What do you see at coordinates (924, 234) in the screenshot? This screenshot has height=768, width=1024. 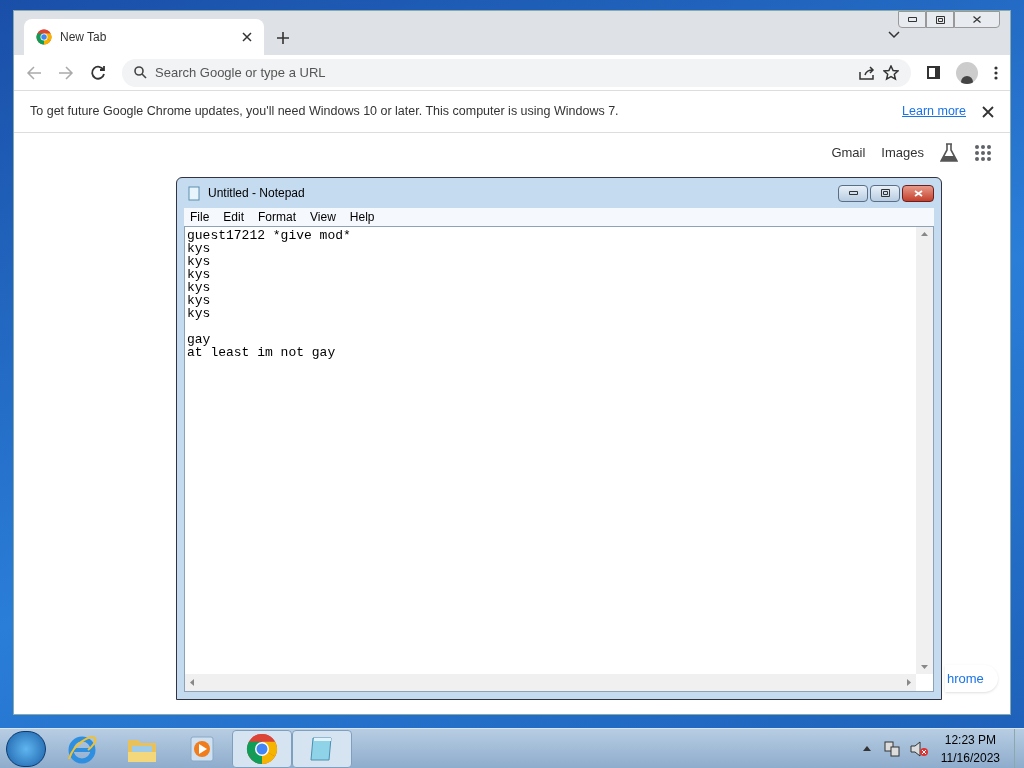 I see `up-arrow-icon` at bounding box center [924, 234].